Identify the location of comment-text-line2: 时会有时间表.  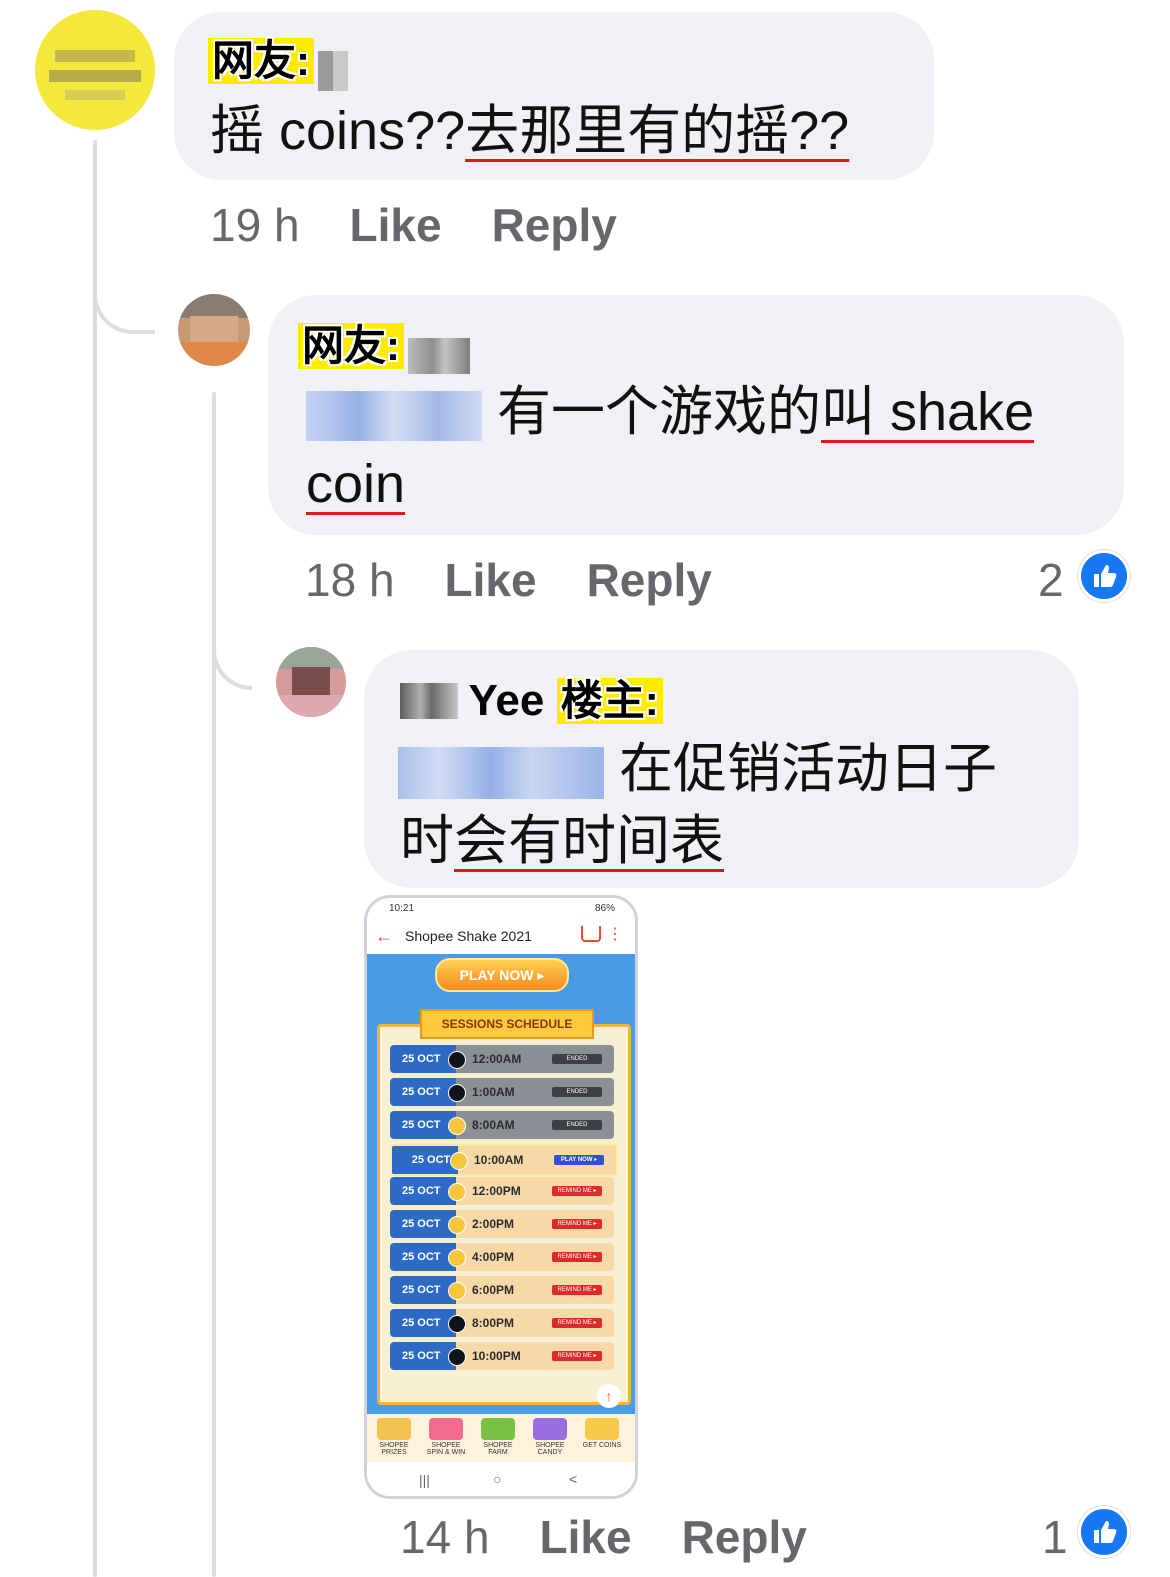
(562, 841).